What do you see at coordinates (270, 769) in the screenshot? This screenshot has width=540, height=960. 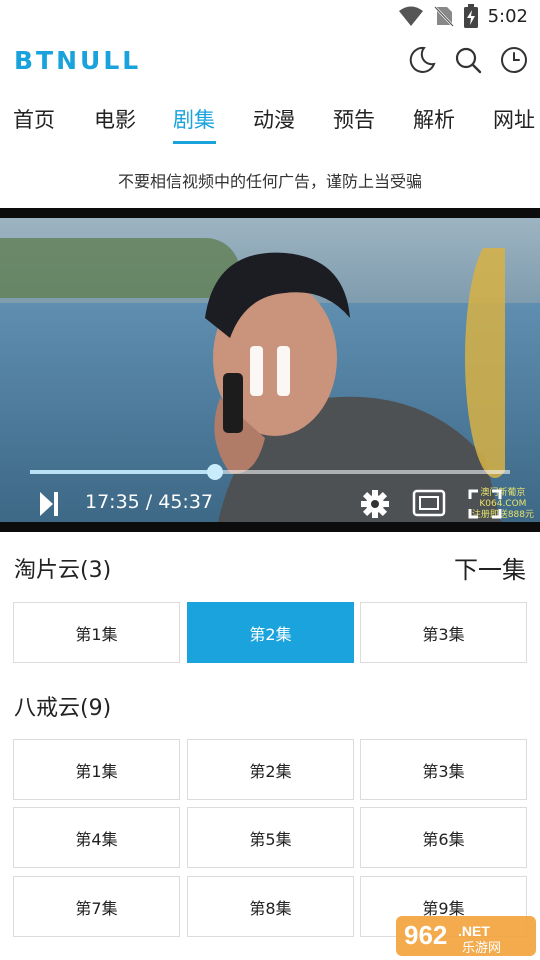 I see `episode-button: 第2集` at bounding box center [270, 769].